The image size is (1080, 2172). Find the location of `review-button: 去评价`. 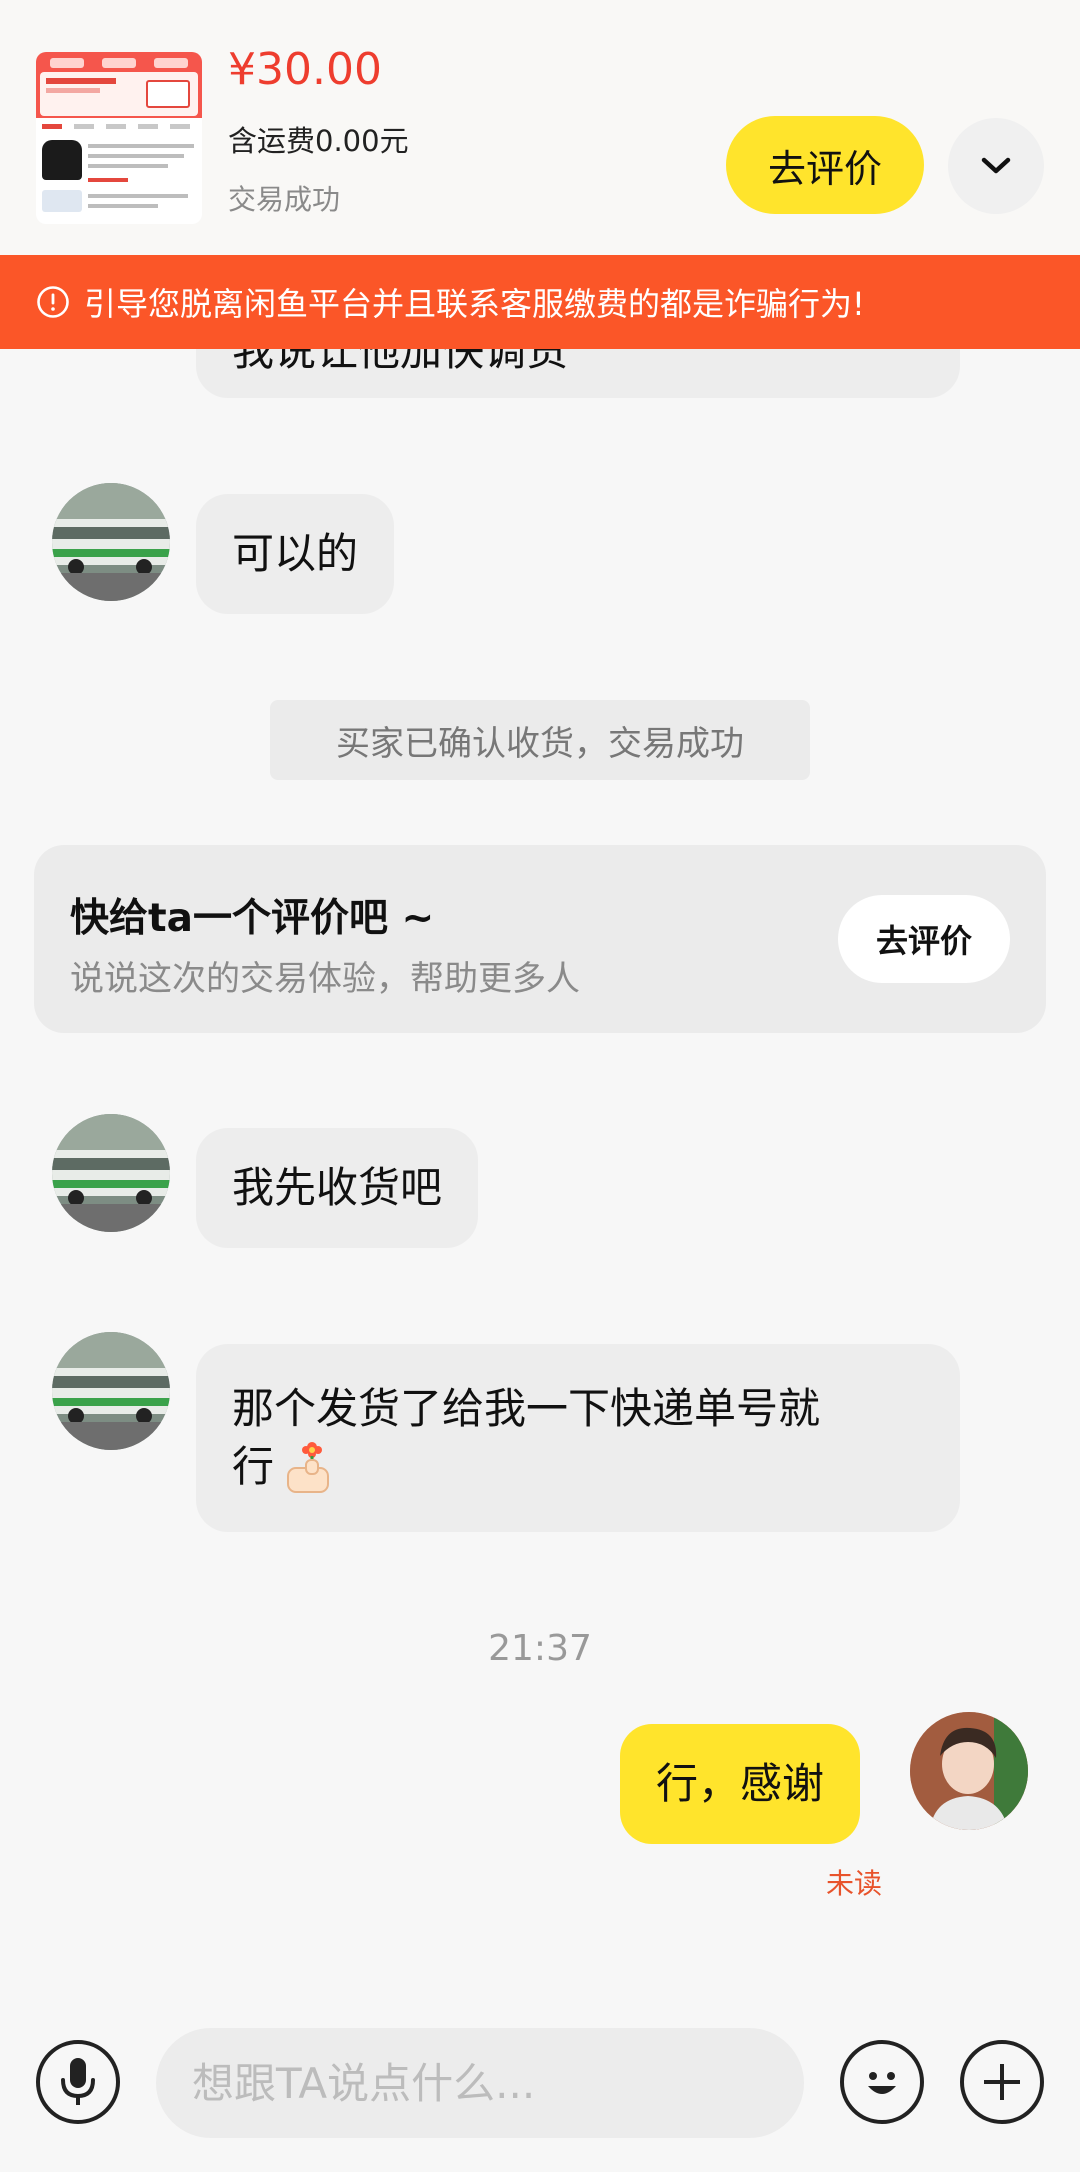

review-button: 去评价 is located at coordinates (825, 165).